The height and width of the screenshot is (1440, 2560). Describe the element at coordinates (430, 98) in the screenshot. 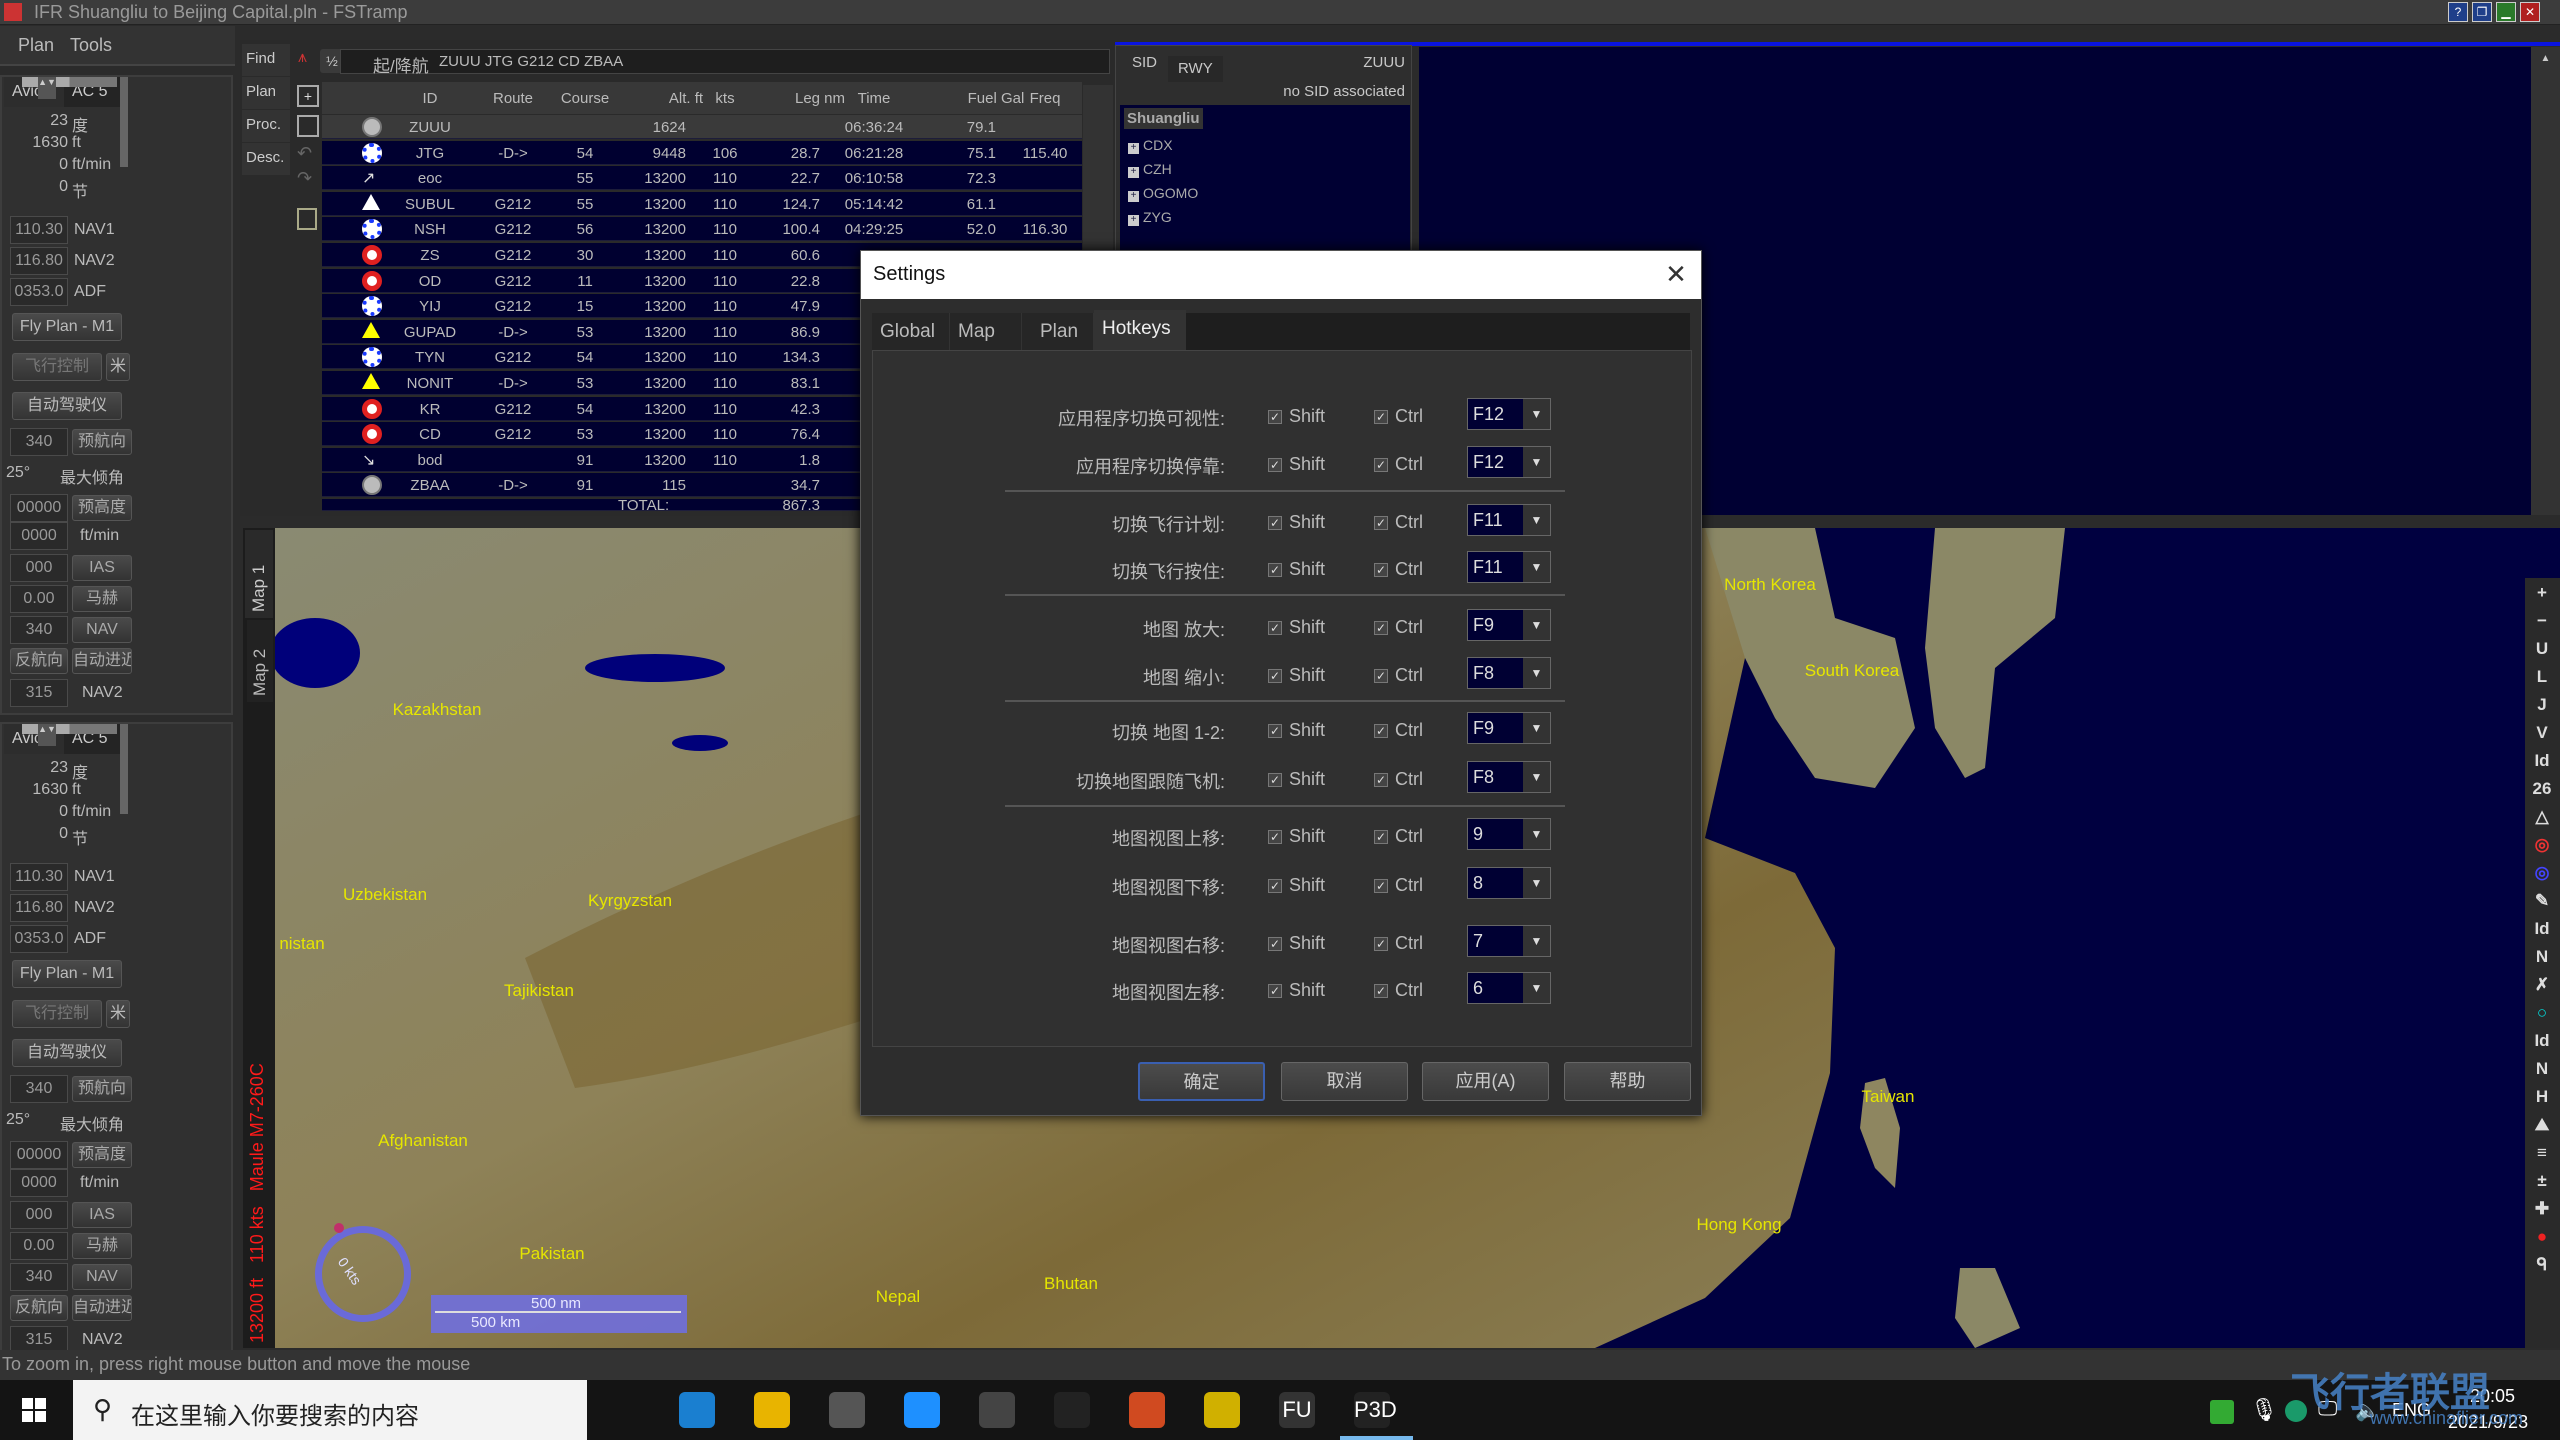

I see `column-header-id: ID` at that location.